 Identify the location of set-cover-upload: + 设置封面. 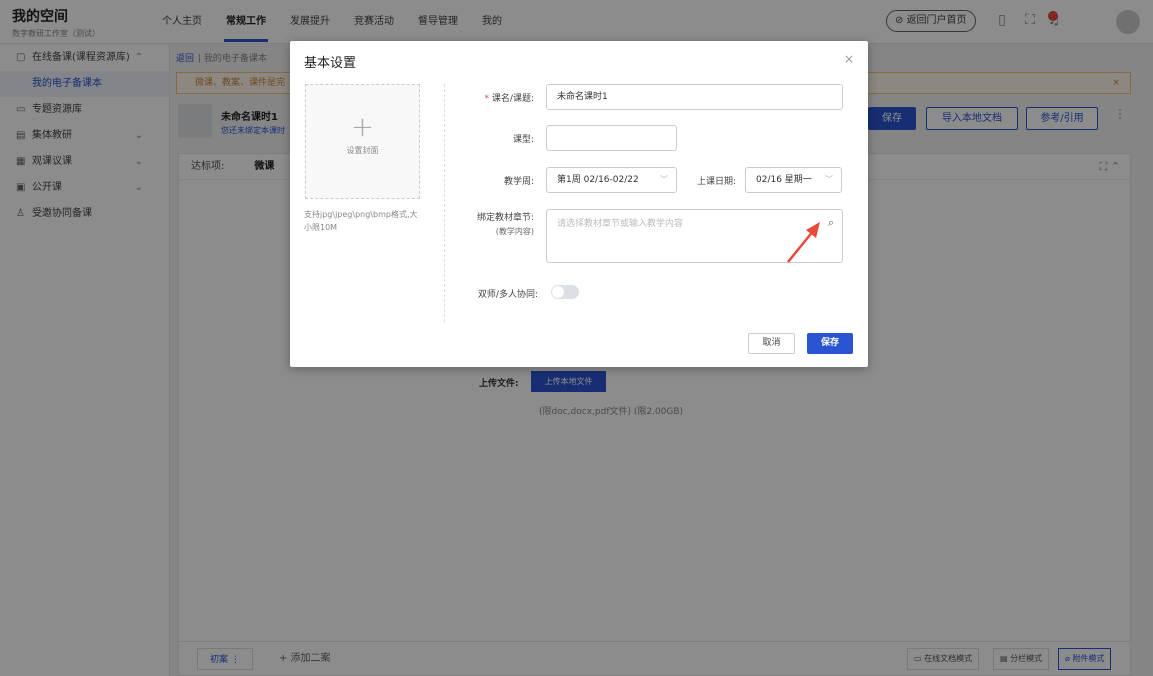
(362, 141).